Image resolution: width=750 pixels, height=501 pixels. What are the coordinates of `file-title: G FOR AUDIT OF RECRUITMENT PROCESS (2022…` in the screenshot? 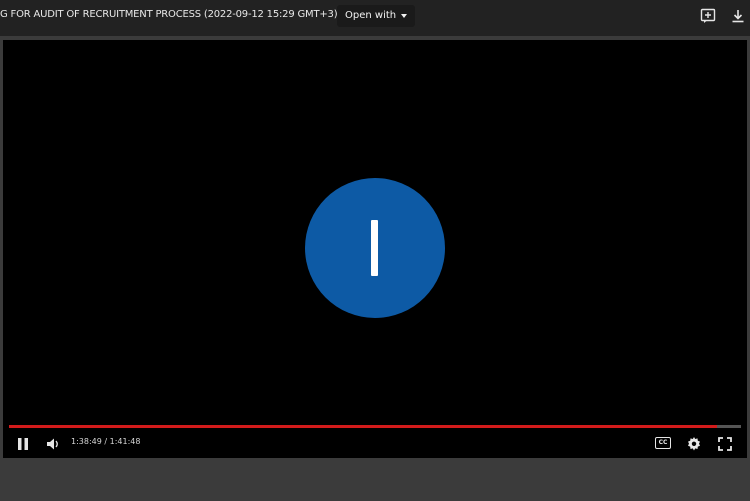 It's located at (169, 14).